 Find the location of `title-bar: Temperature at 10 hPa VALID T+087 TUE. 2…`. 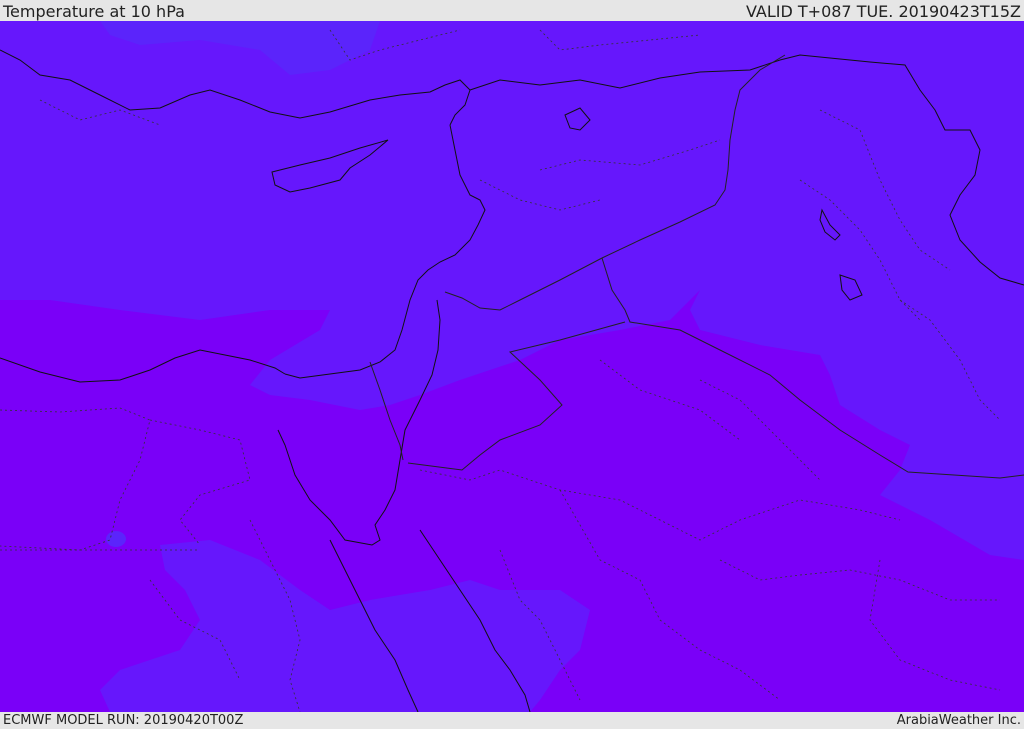

title-bar: Temperature at 10 hPa VALID T+087 TUE. 2… is located at coordinates (512, 10).